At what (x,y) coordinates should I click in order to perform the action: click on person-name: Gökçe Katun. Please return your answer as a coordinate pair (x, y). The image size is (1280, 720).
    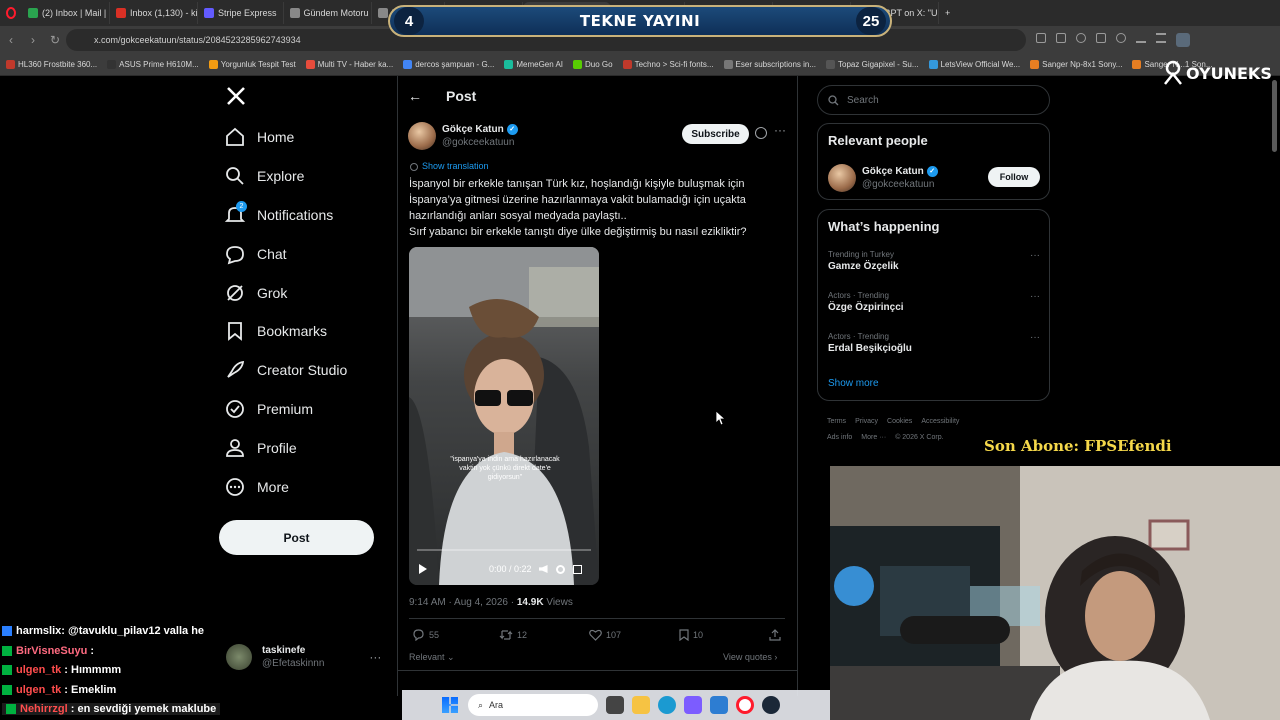
    Looking at the image, I should click on (893, 171).